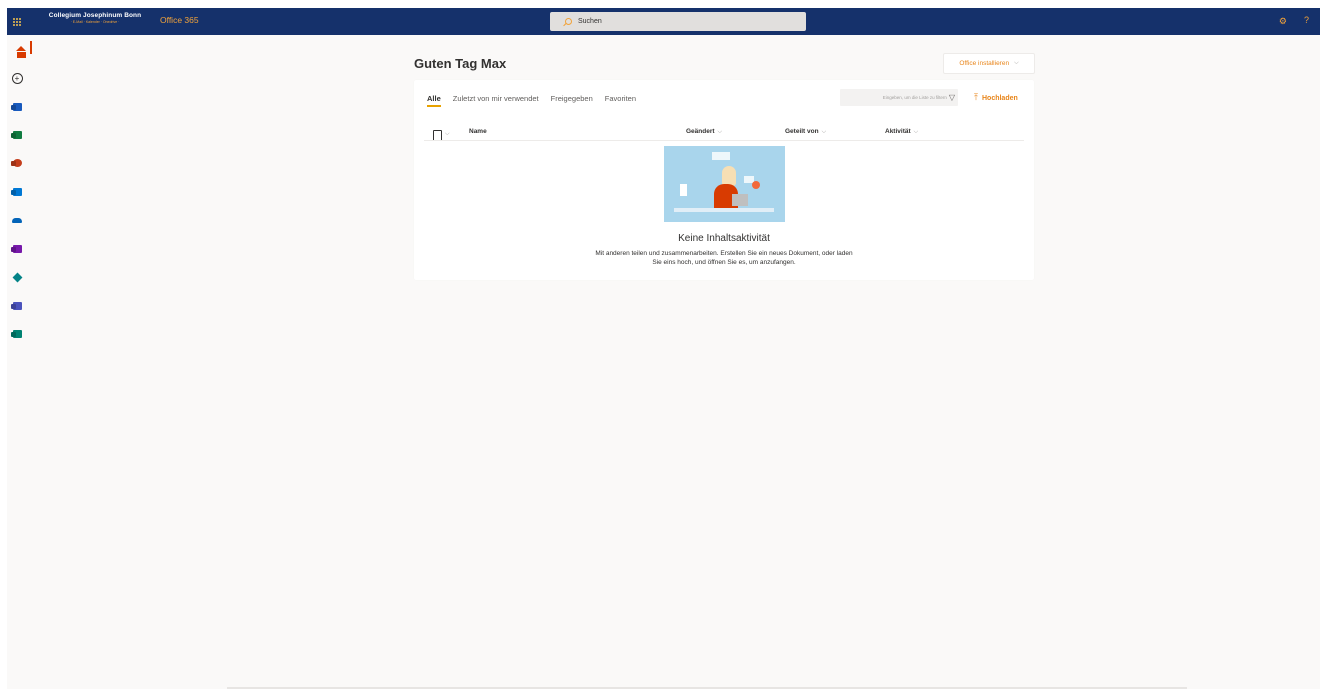 Image resolution: width=1326 pixels, height=689 pixels. I want to click on question-icon: ?, so click(1306, 20).